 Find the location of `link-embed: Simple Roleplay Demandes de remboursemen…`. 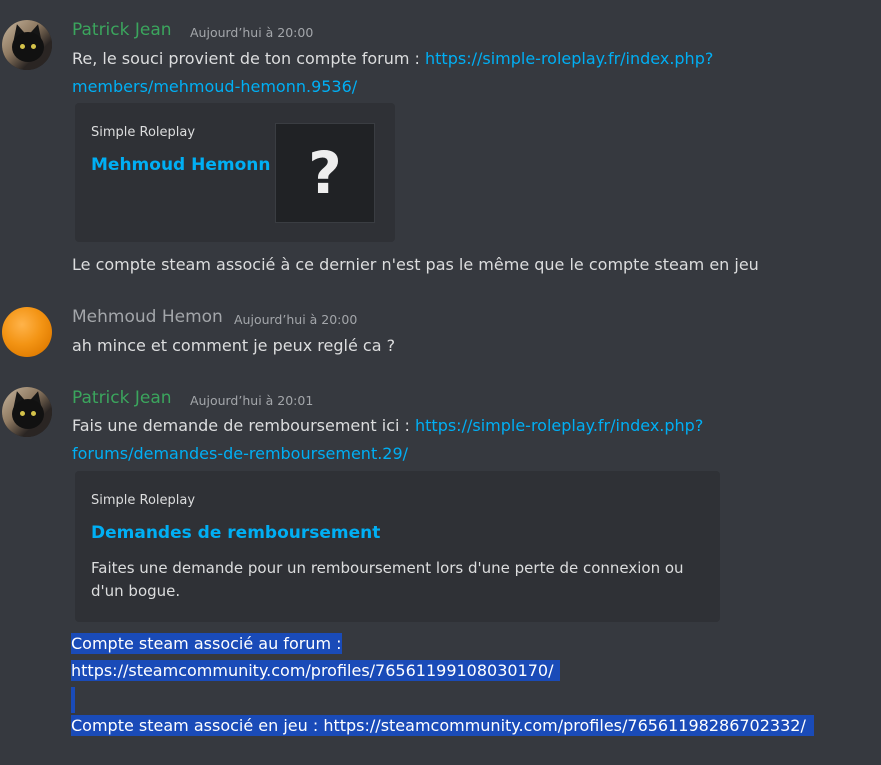

link-embed: Simple Roleplay Demandes de remboursemen… is located at coordinates (397, 546).